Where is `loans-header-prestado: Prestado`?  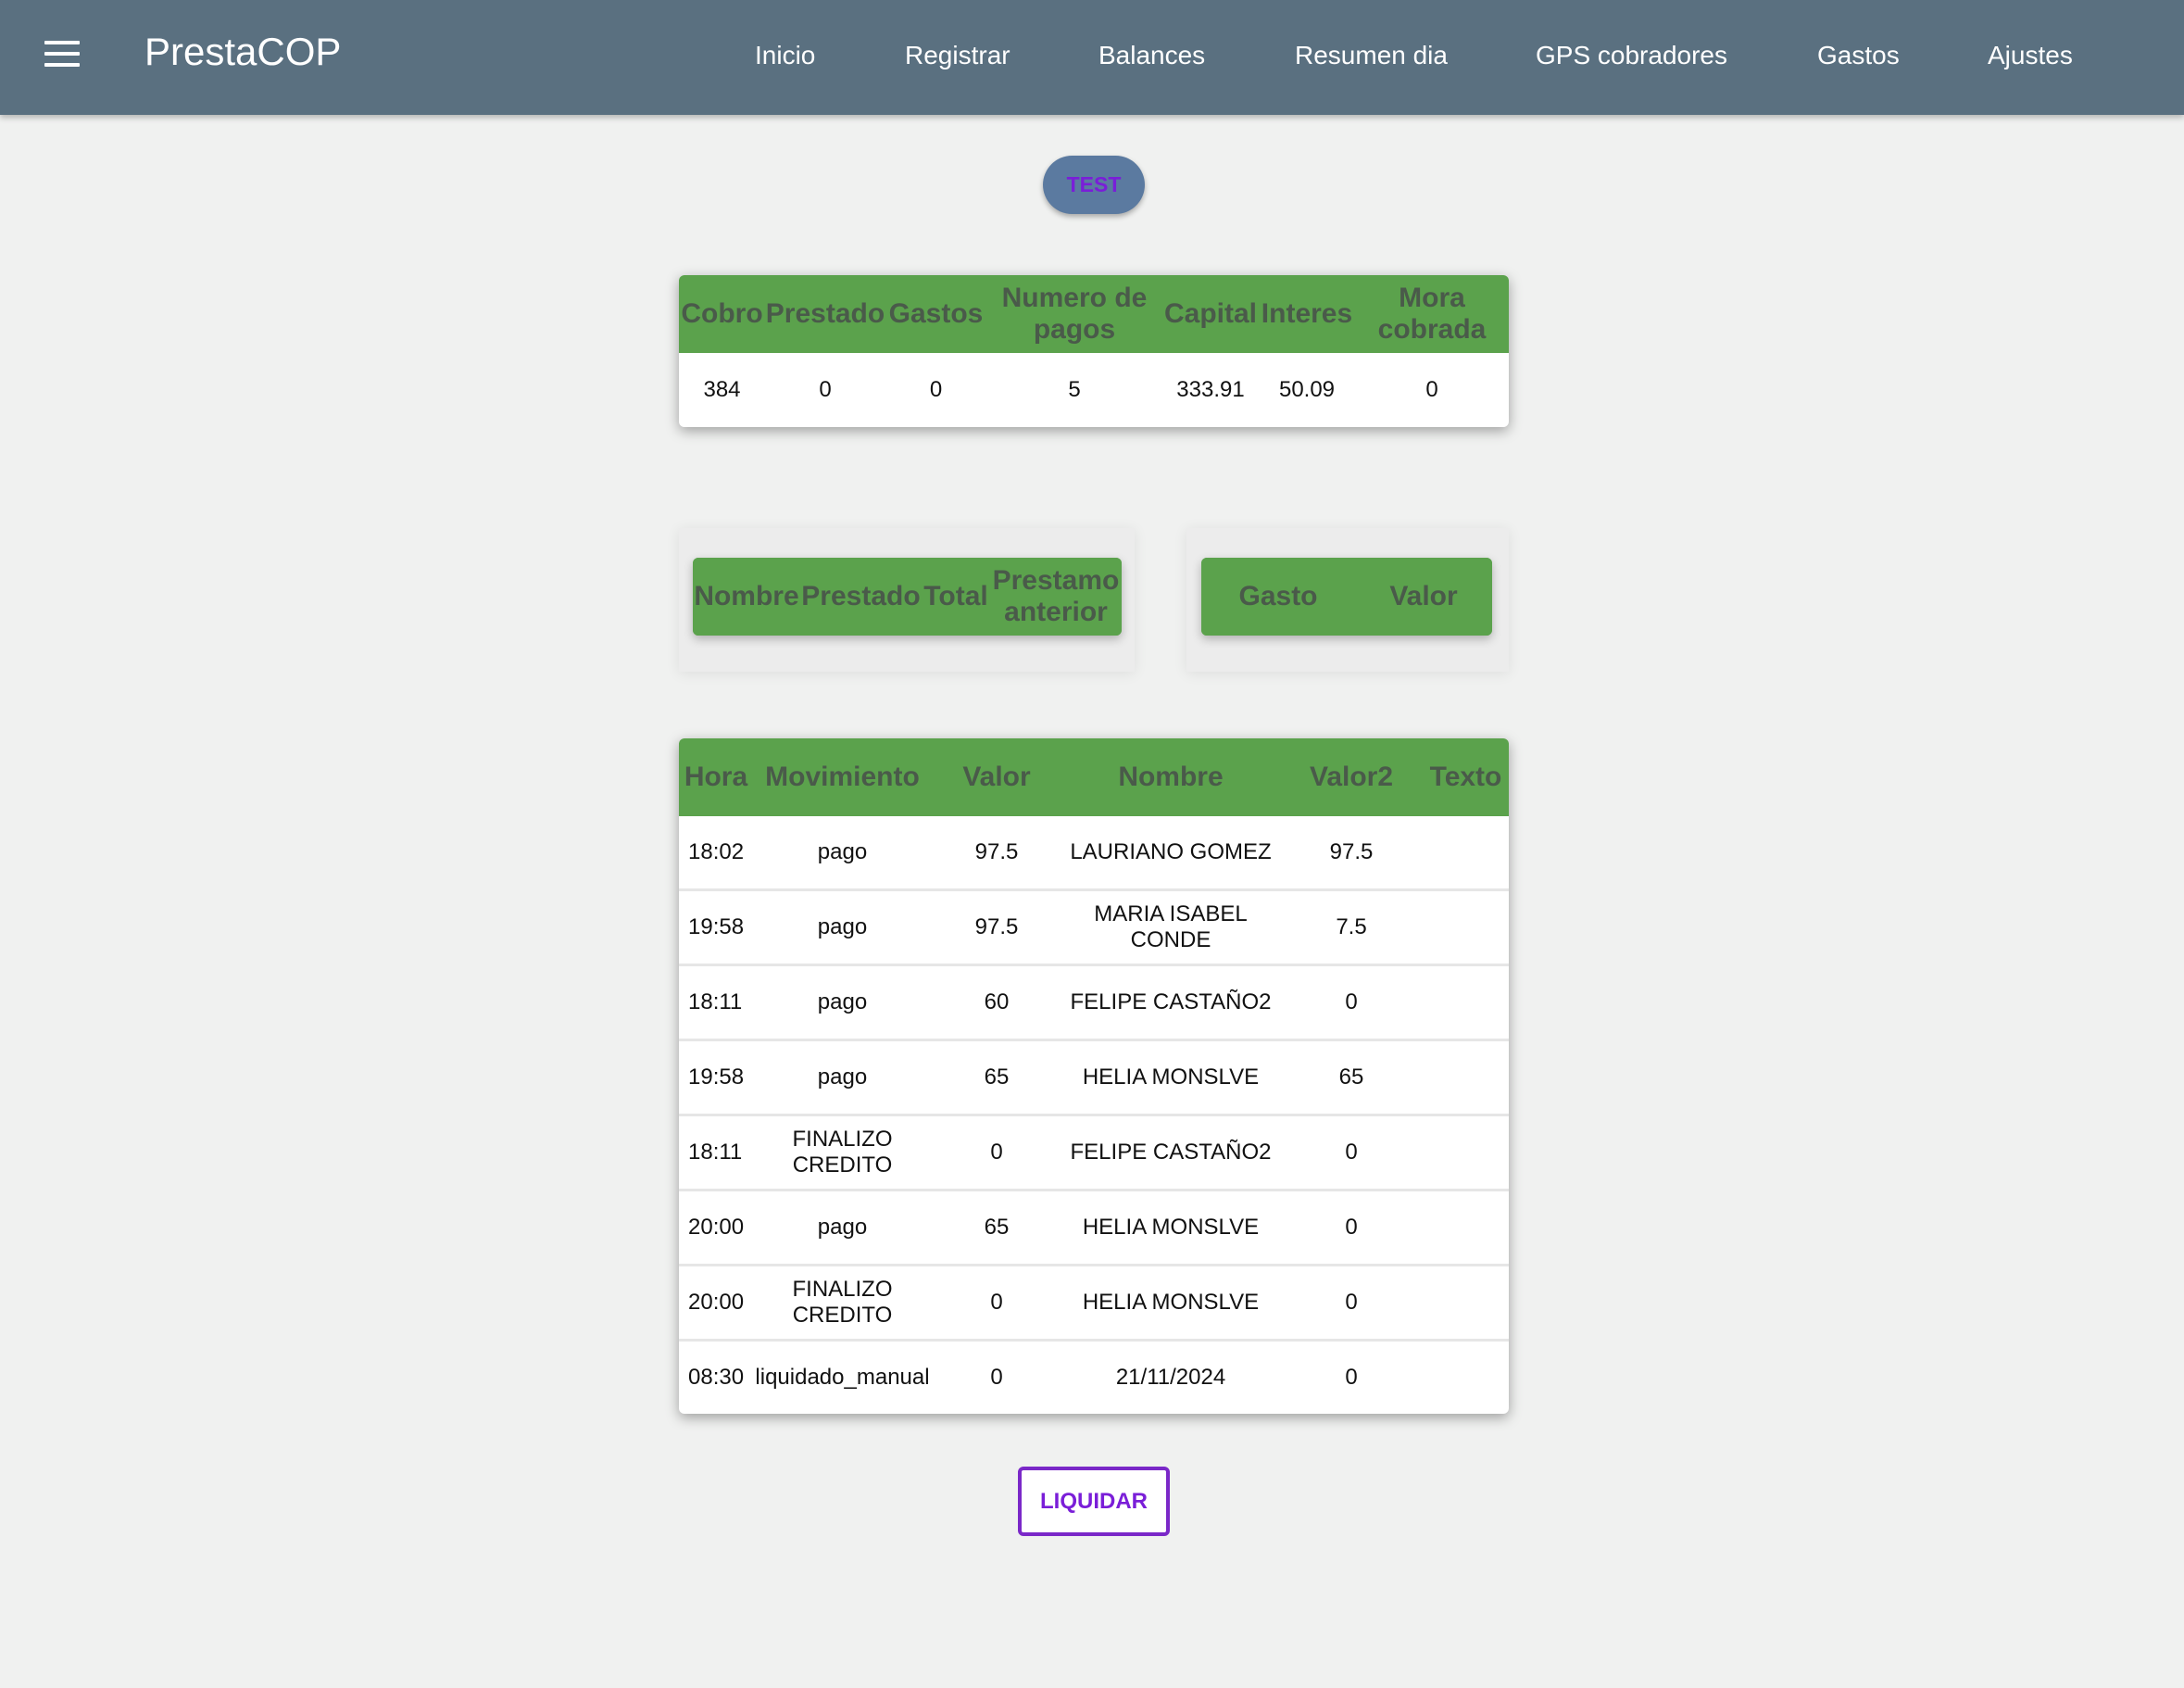 loans-header-prestado: Prestado is located at coordinates (861, 597).